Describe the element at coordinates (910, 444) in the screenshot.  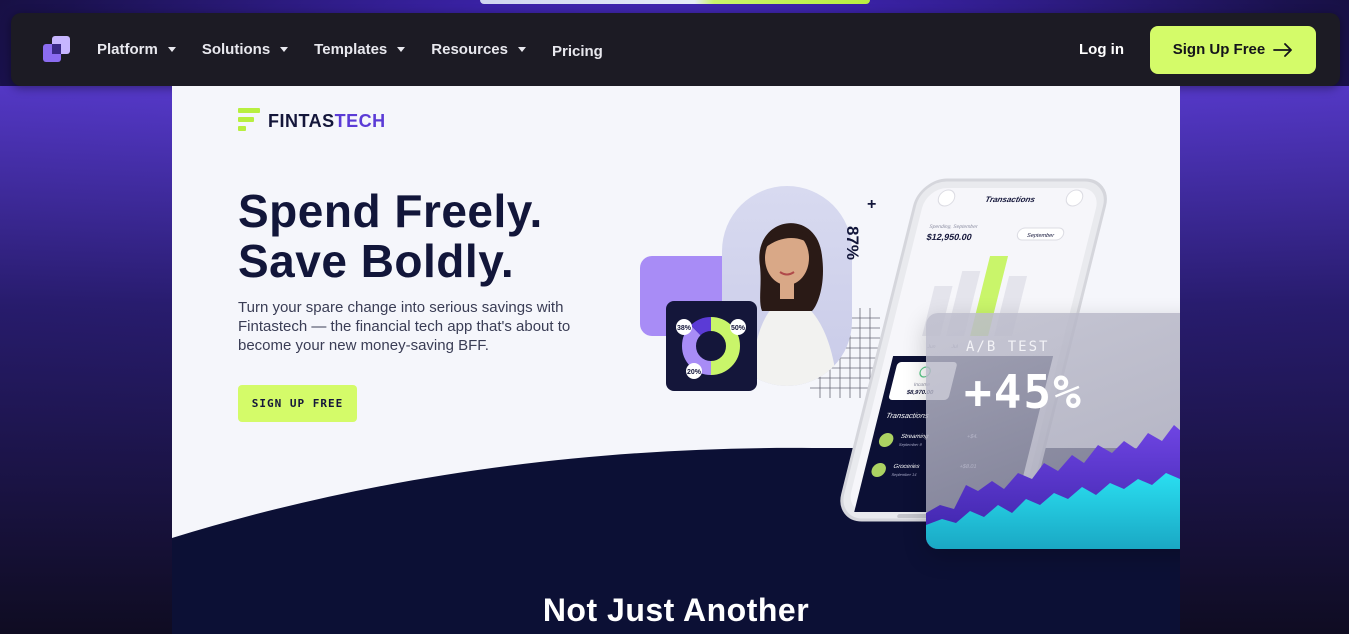
I see `txn-row-1-date: September 9` at that location.